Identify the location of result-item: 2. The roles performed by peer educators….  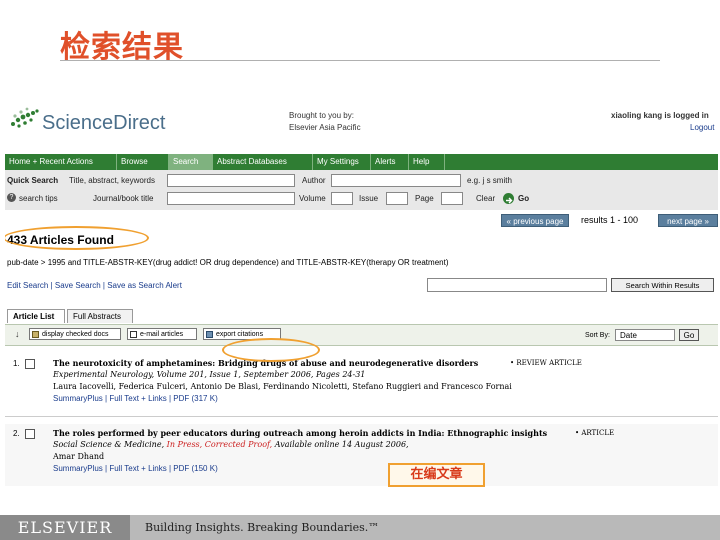
(361, 455).